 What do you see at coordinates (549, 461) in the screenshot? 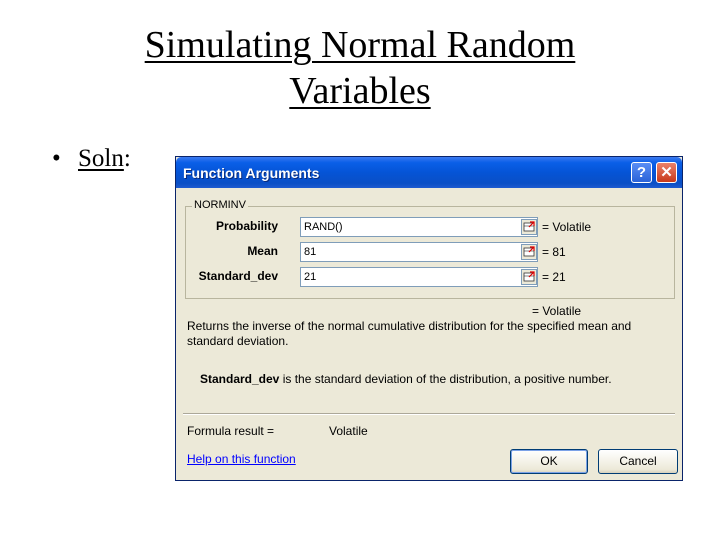
I see `ok-button: OK` at bounding box center [549, 461].